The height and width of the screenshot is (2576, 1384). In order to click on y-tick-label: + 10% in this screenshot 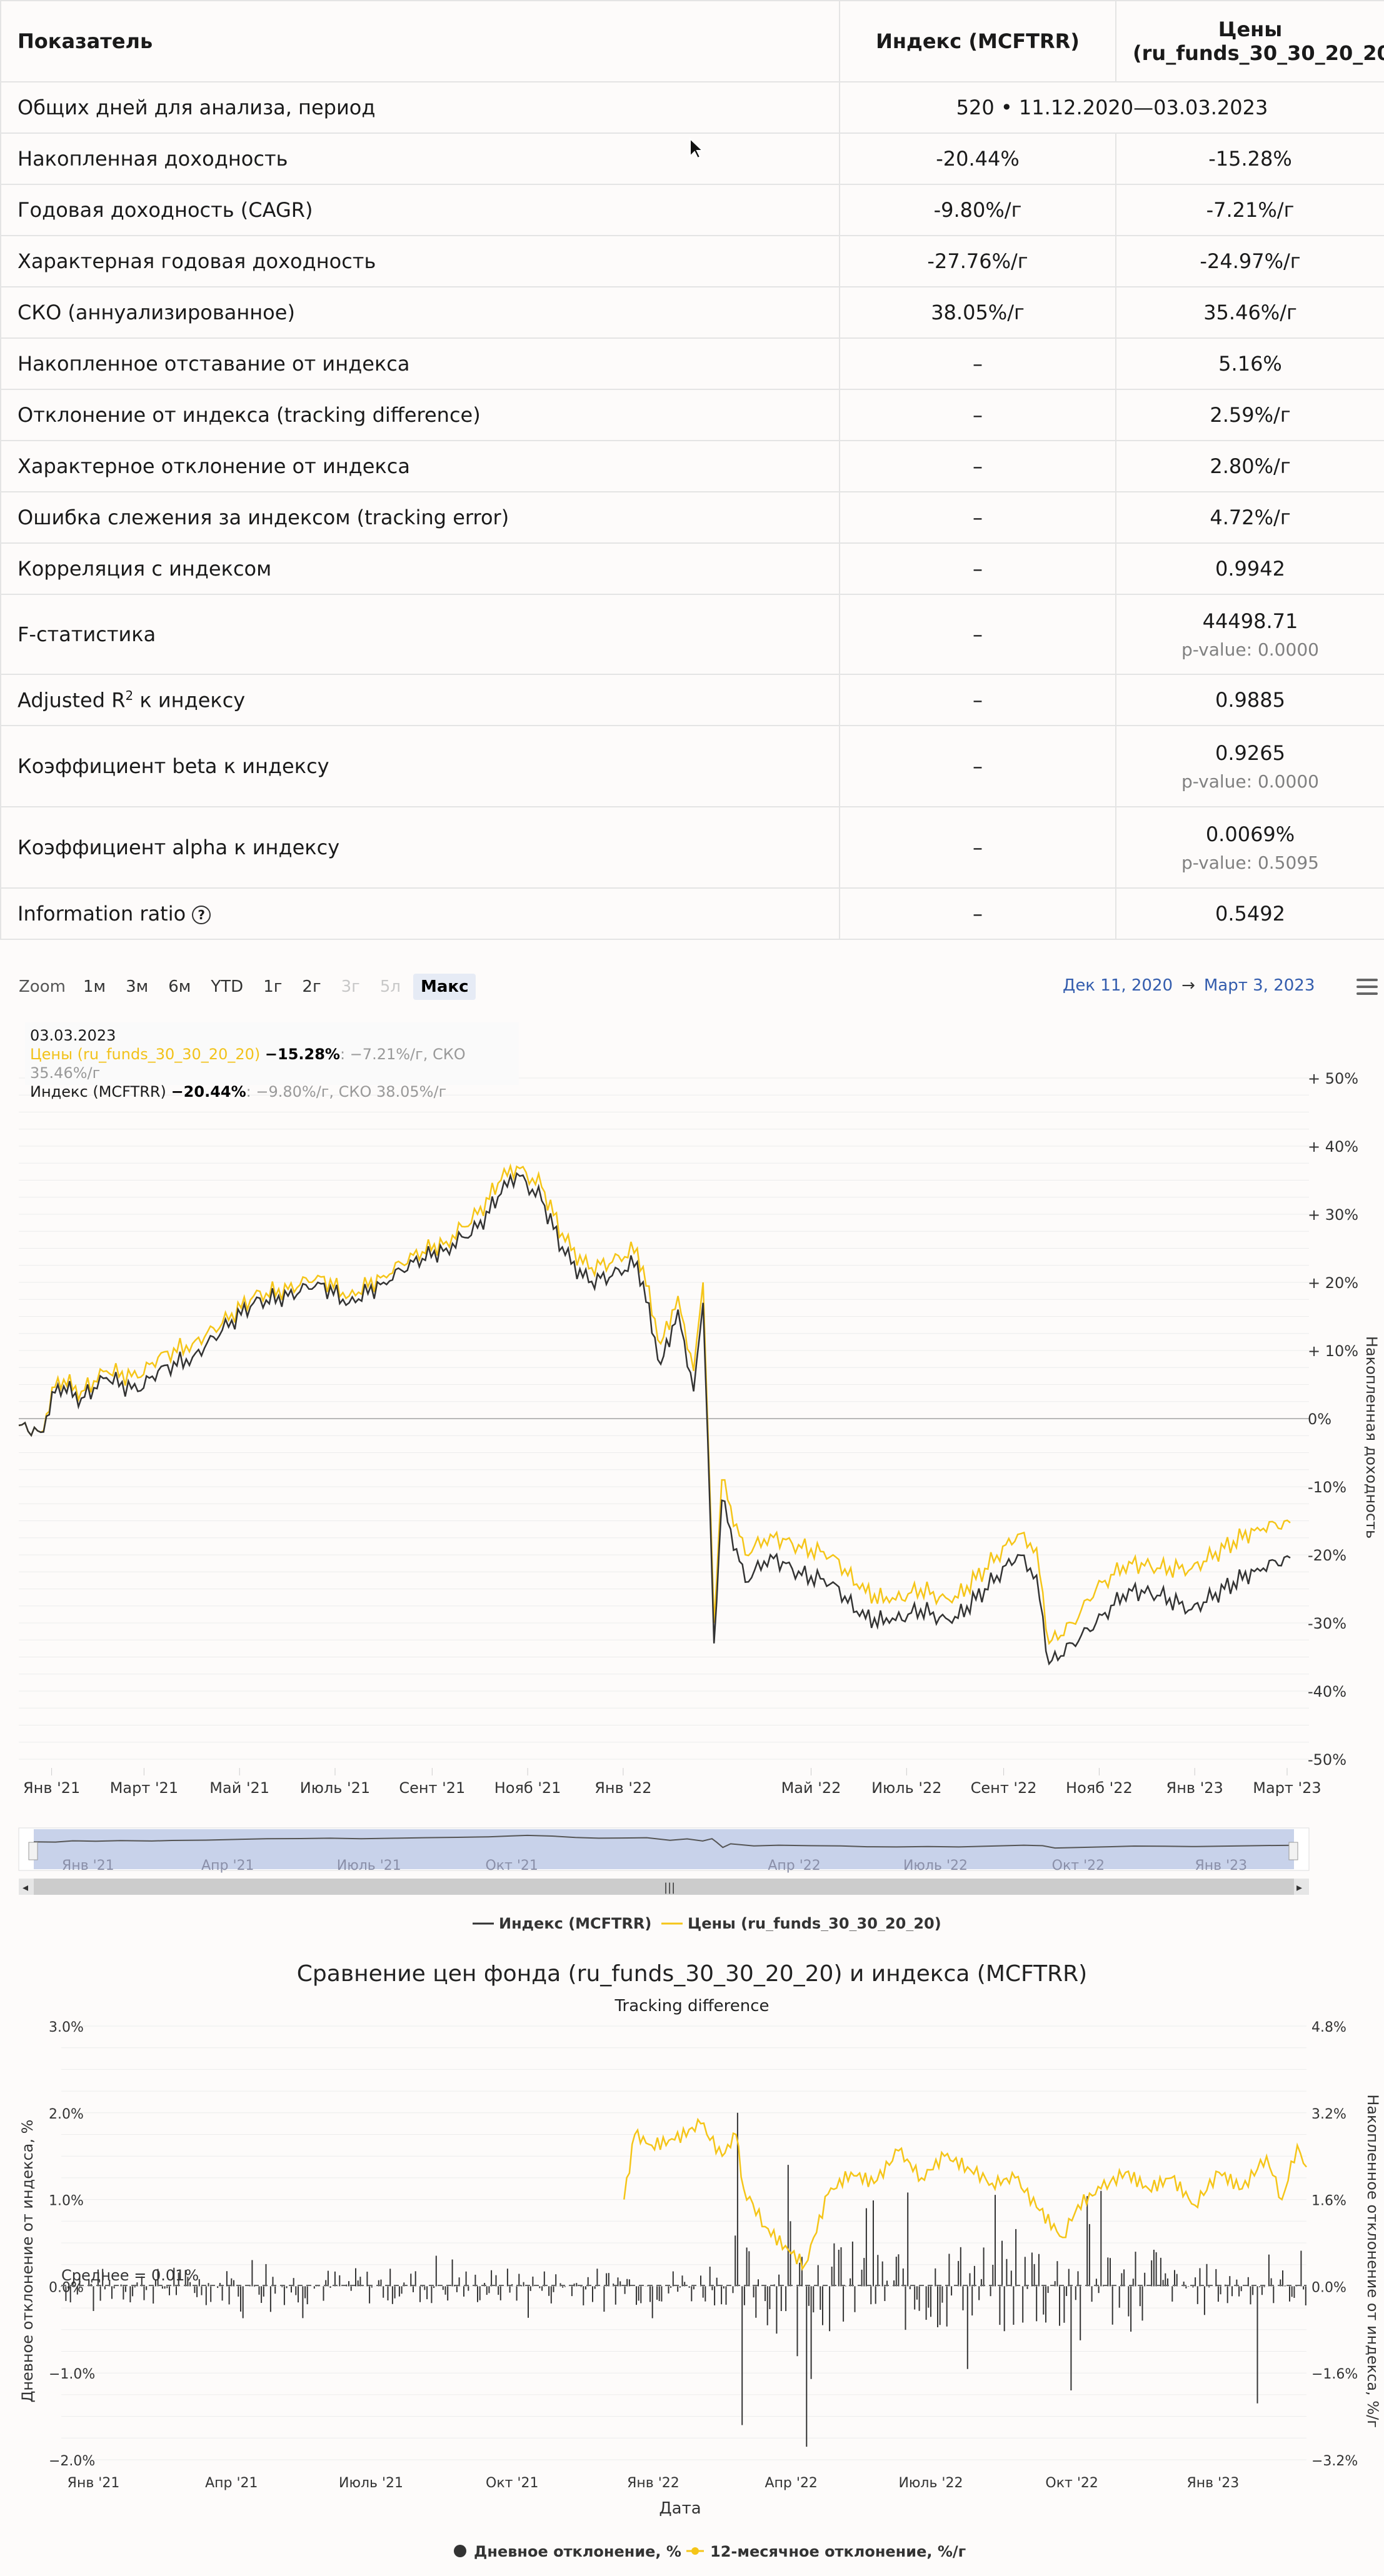, I will do `click(1333, 1351)`.